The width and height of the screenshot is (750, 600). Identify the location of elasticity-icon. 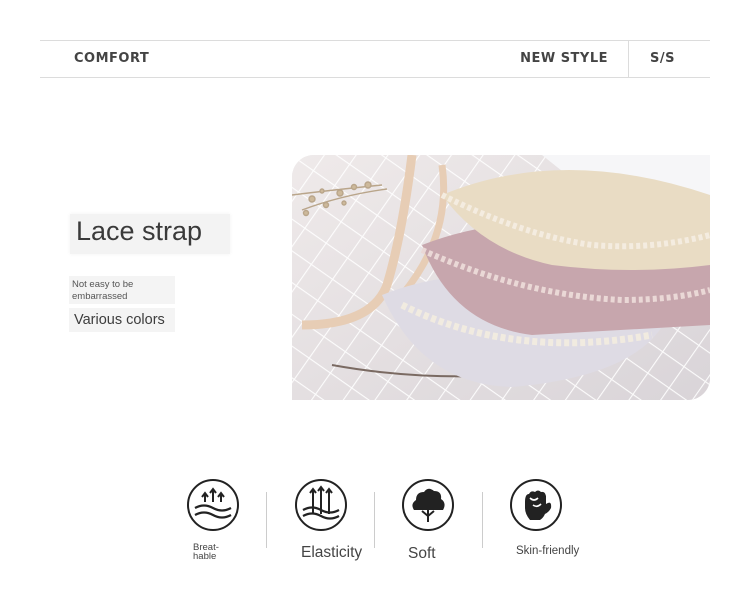
(321, 505).